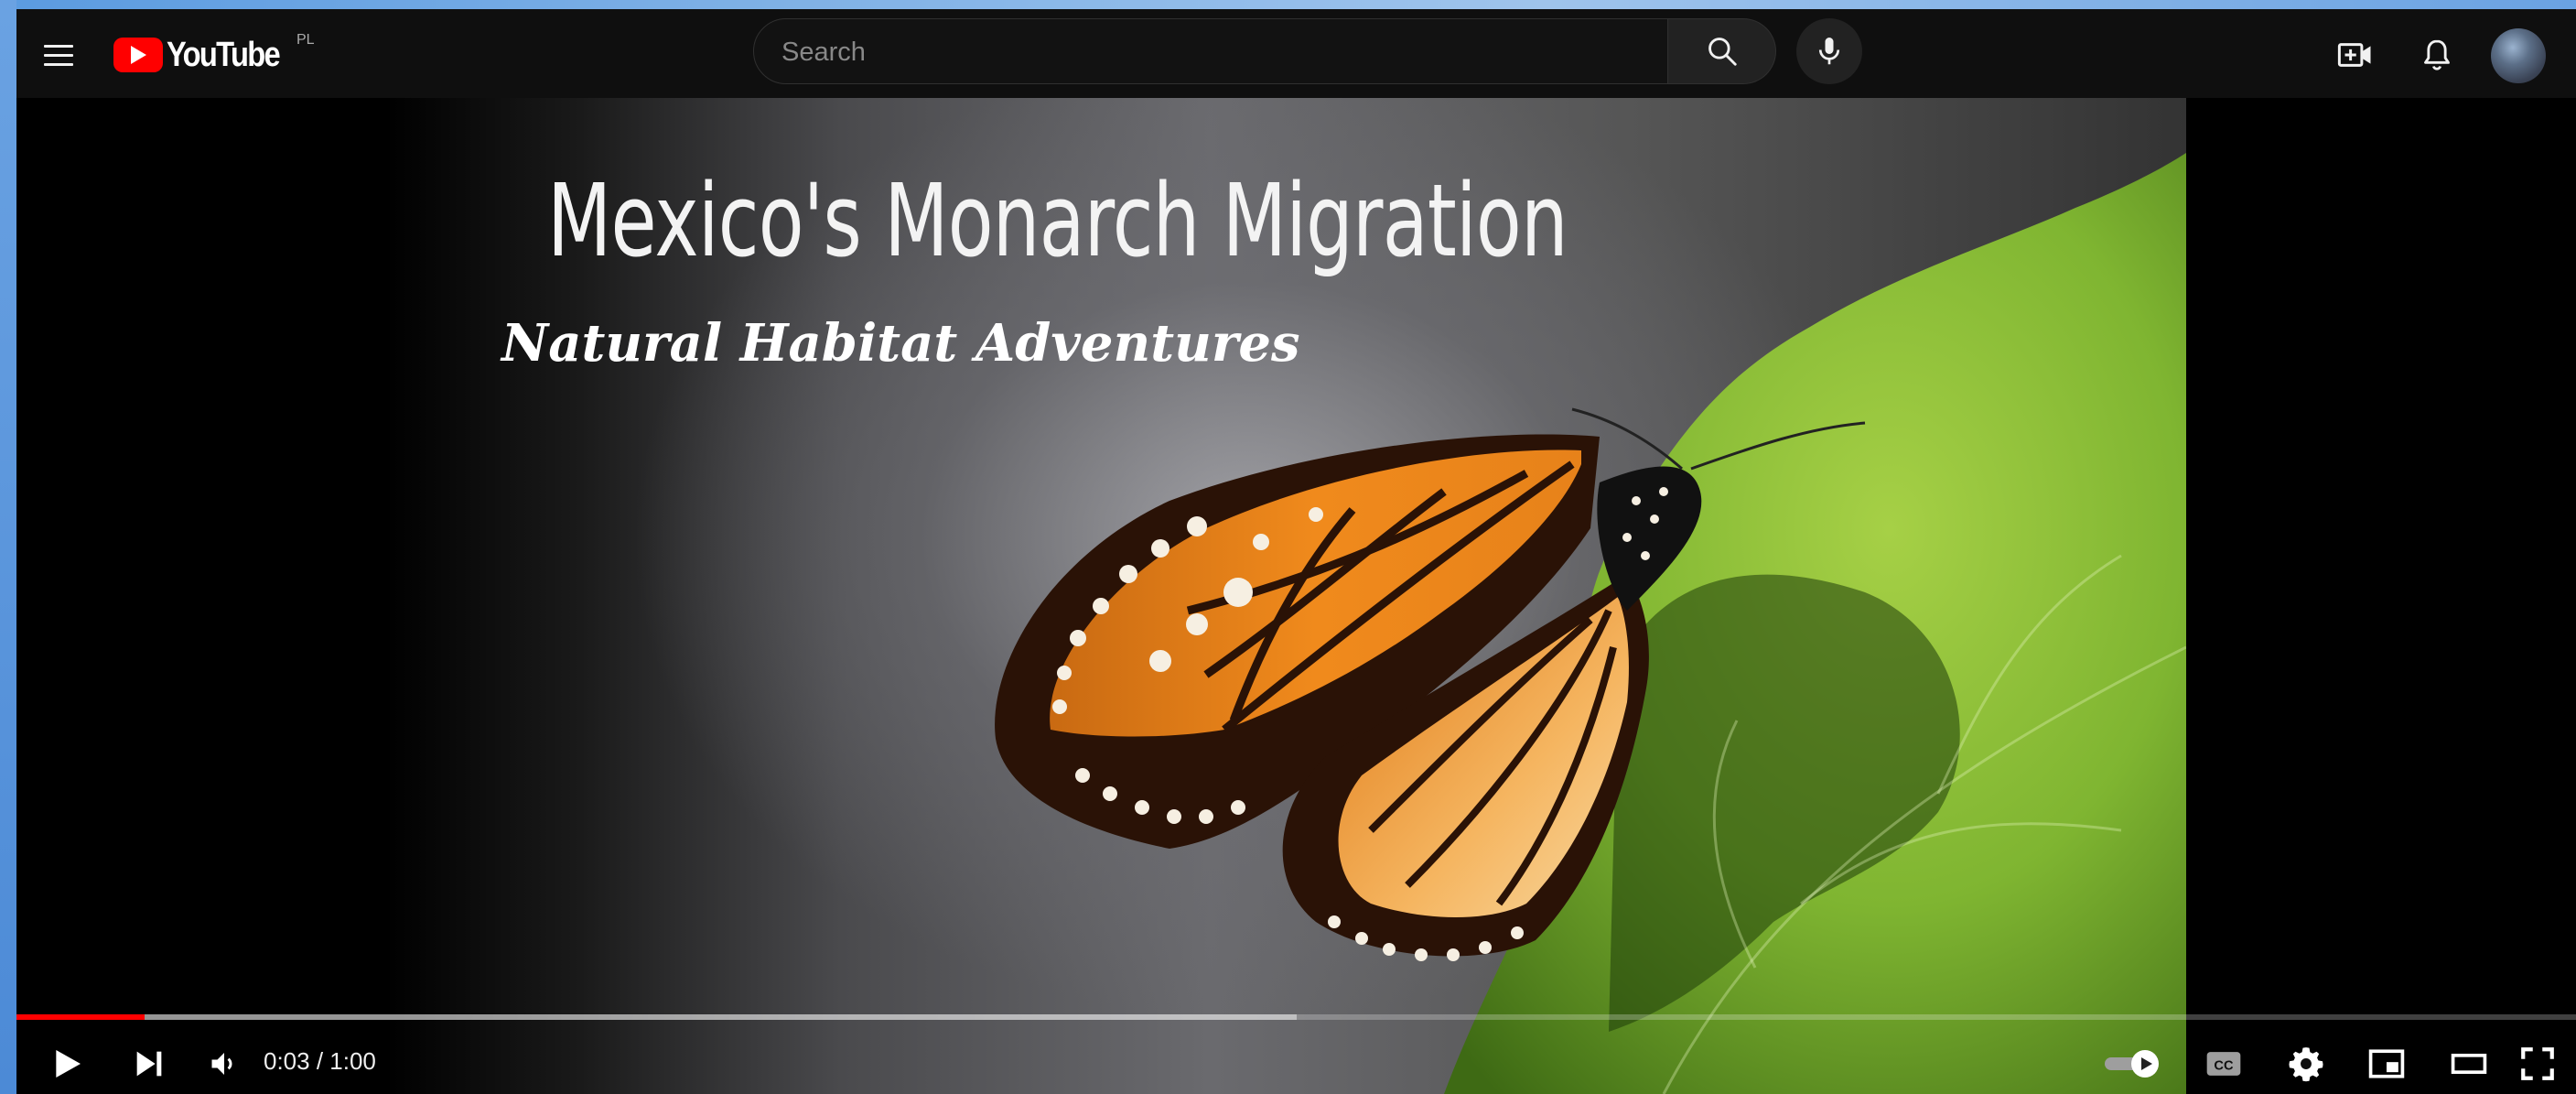 The width and height of the screenshot is (2576, 1094). I want to click on progress-loaded, so click(656, 1017).